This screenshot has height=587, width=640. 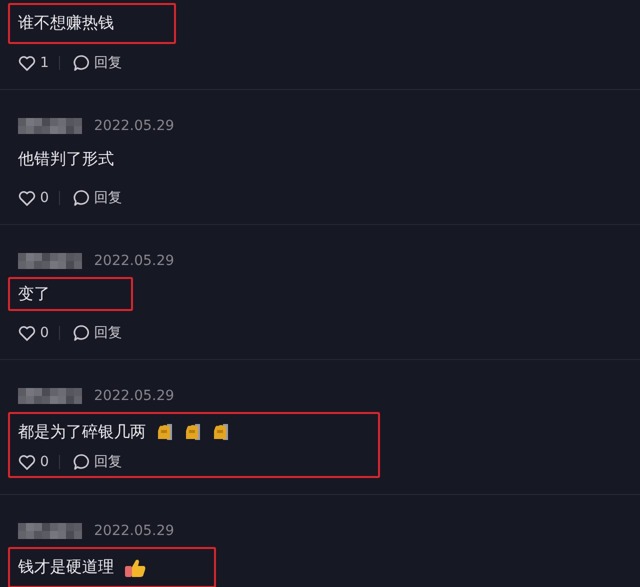 What do you see at coordinates (66, 567) in the screenshot?
I see `comment-text: 钱才是硬道理` at bounding box center [66, 567].